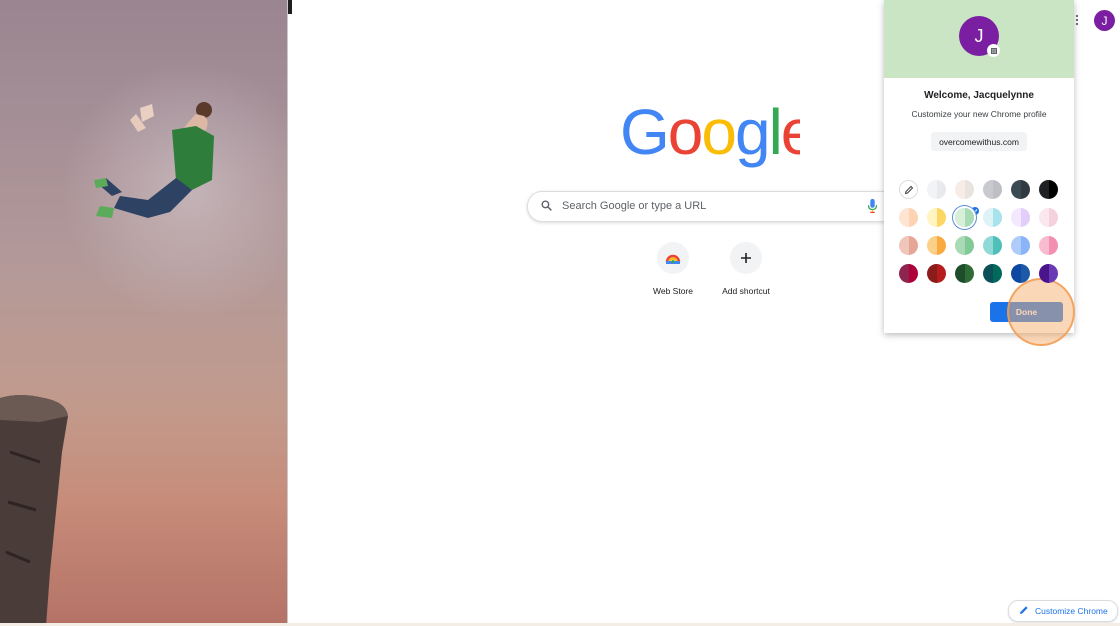  I want to click on panel-header: J, so click(979, 39).